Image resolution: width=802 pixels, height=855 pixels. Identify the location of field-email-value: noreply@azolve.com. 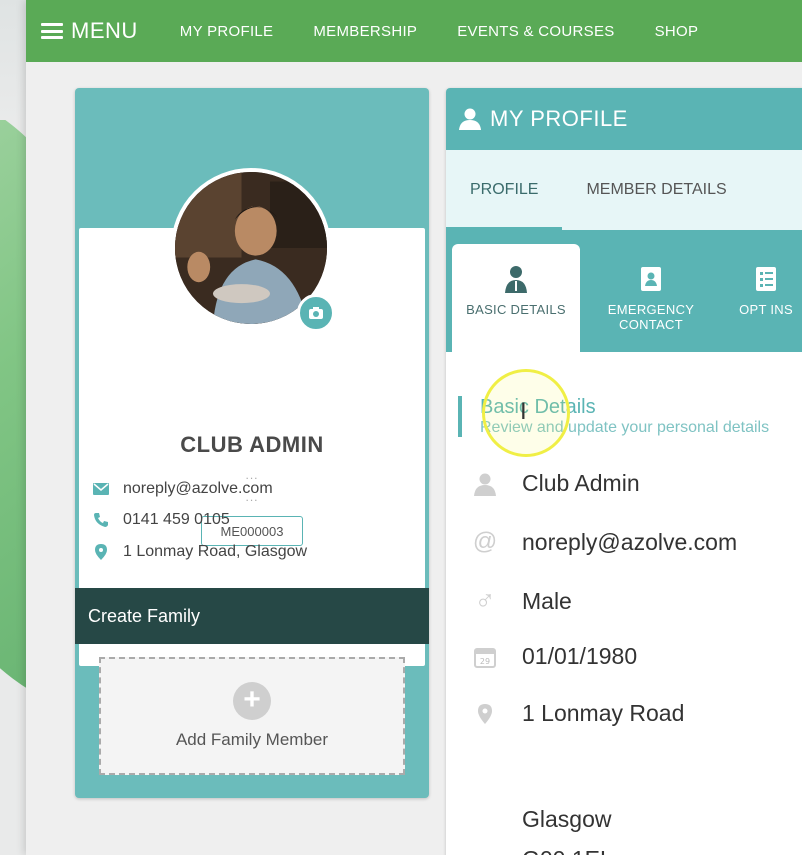
(630, 541).